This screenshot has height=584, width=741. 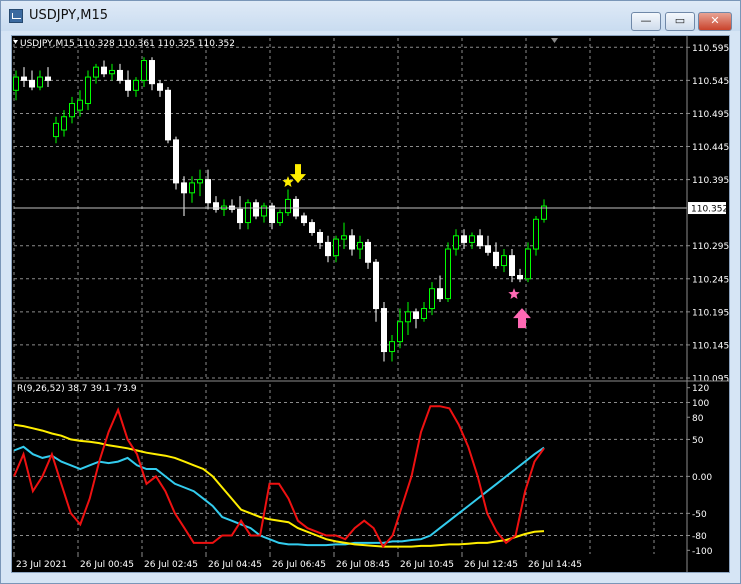 I want to click on price-tick-label: 110.245, so click(x=710, y=280).